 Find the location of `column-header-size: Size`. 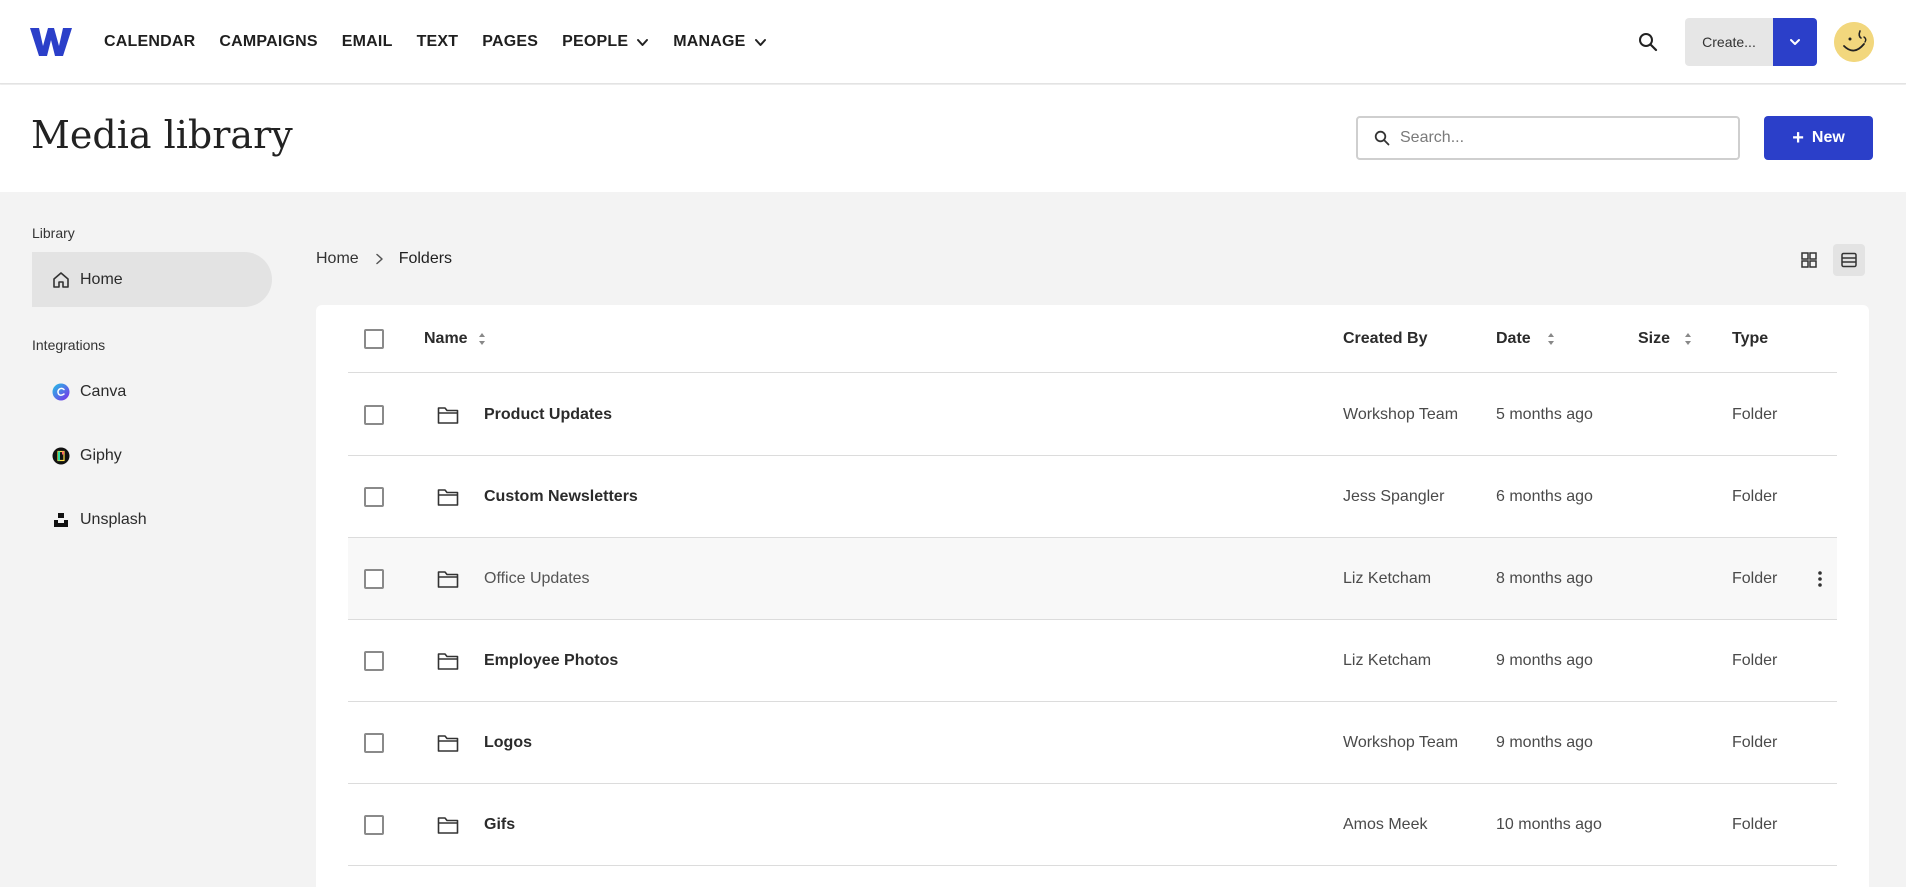

column-header-size: Size is located at coordinates (1665, 339).